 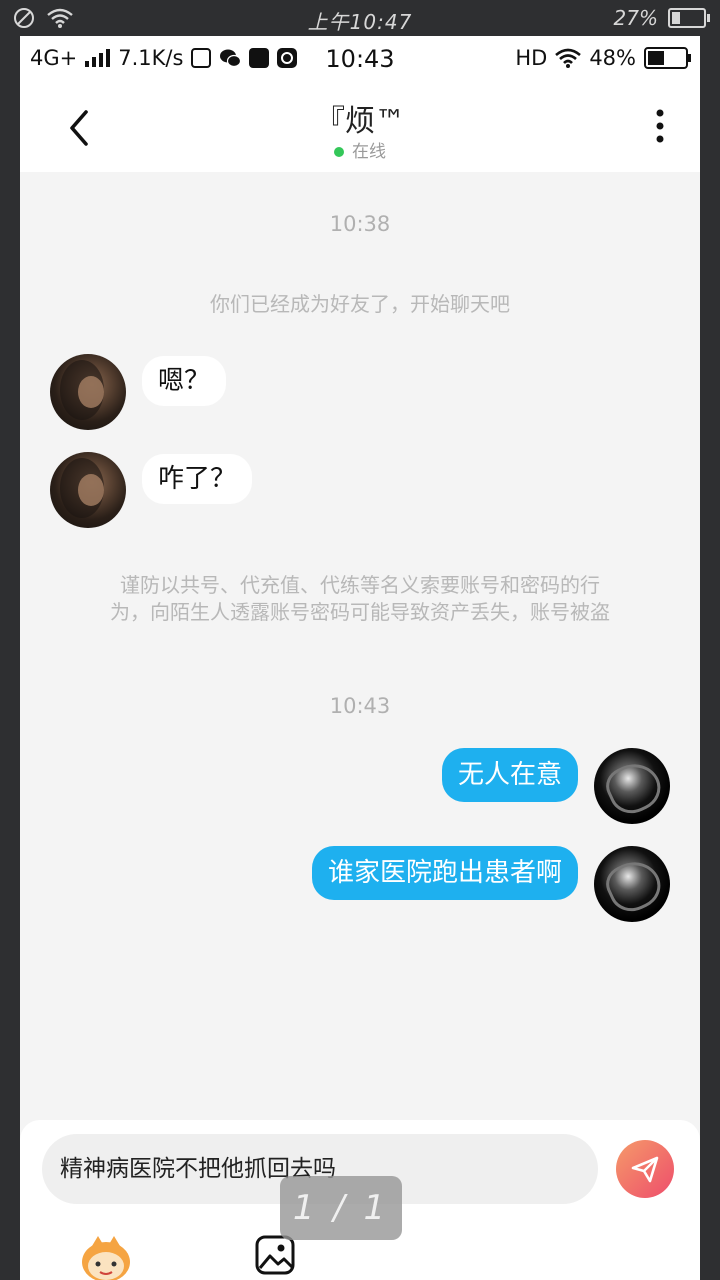 What do you see at coordinates (341, 1208) in the screenshot?
I see `image-viewer-pager: 1 / 1` at bounding box center [341, 1208].